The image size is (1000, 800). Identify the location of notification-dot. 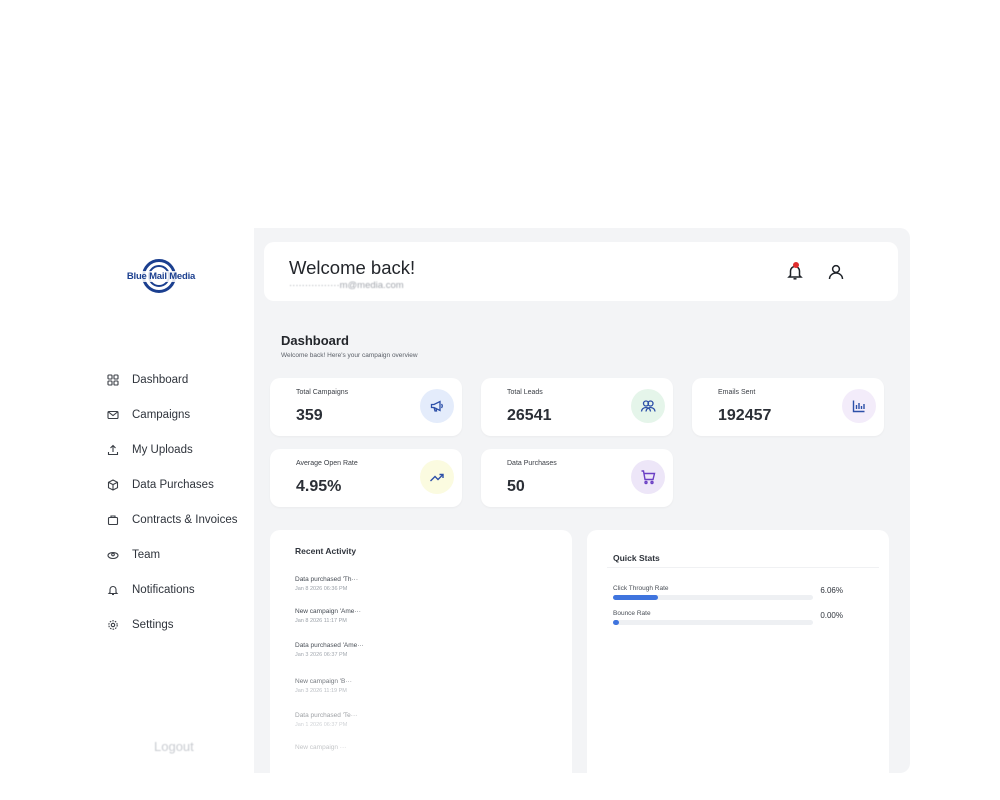
(796, 265).